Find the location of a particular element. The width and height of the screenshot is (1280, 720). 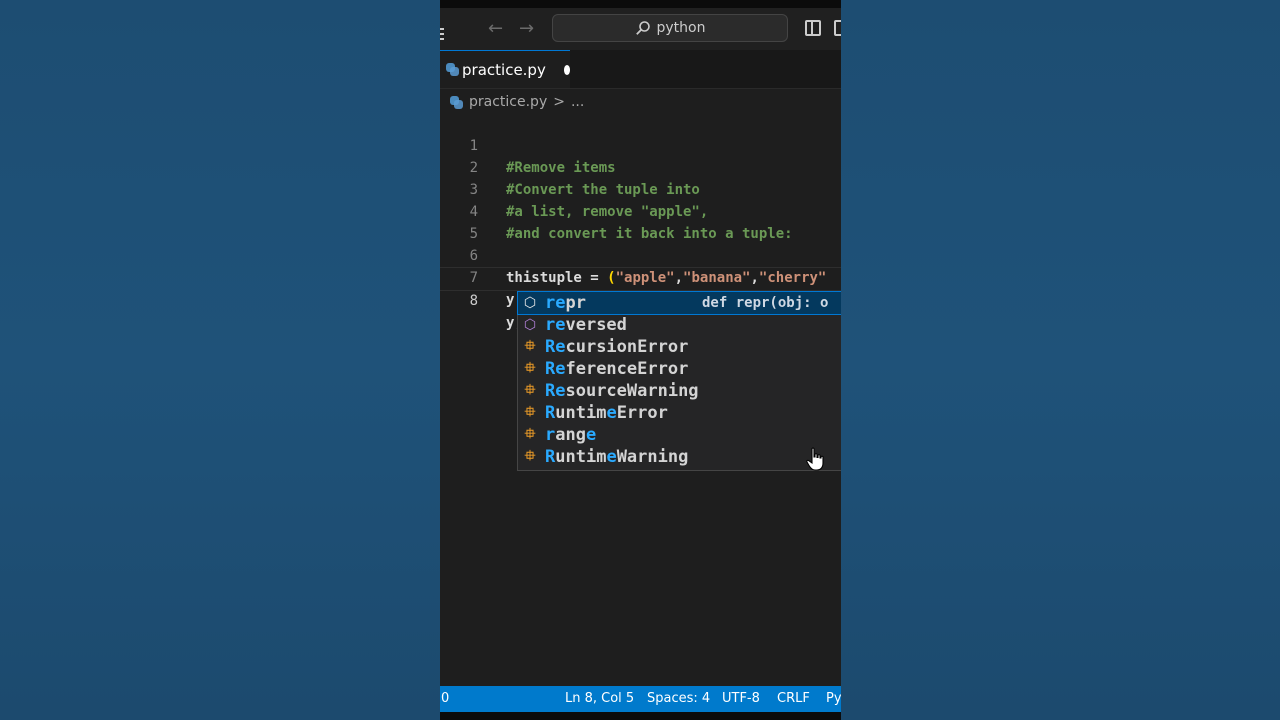

suggestion-label: range is located at coordinates (571, 435).